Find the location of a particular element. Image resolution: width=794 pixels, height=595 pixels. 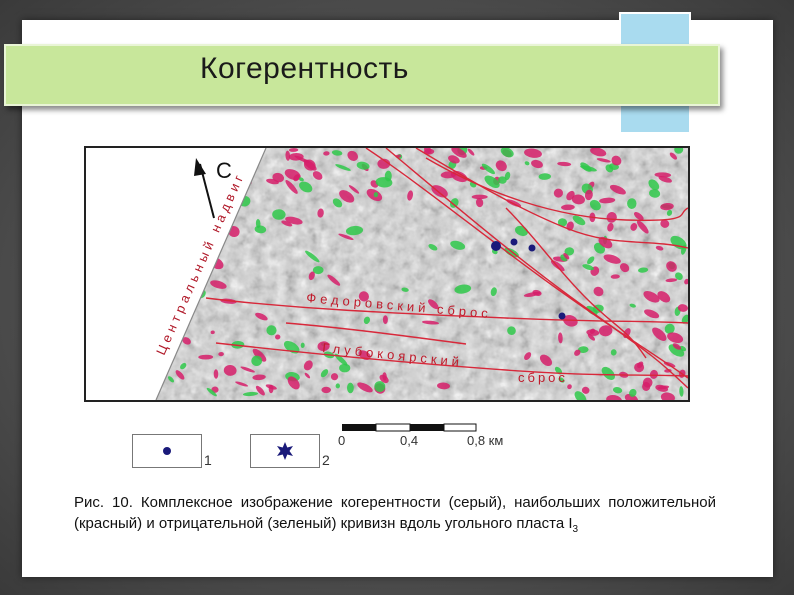

central-fault-label: Центральный надвиг is located at coordinates (200, 263).